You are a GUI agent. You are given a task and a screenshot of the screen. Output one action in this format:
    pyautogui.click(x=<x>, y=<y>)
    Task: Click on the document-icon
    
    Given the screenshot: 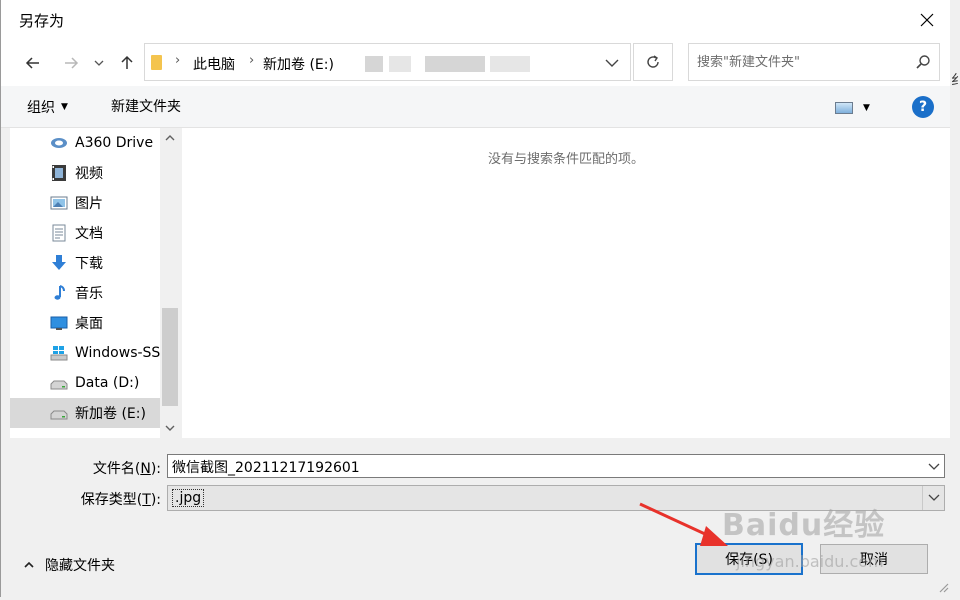 What is the action you would take?
    pyautogui.click(x=59, y=233)
    